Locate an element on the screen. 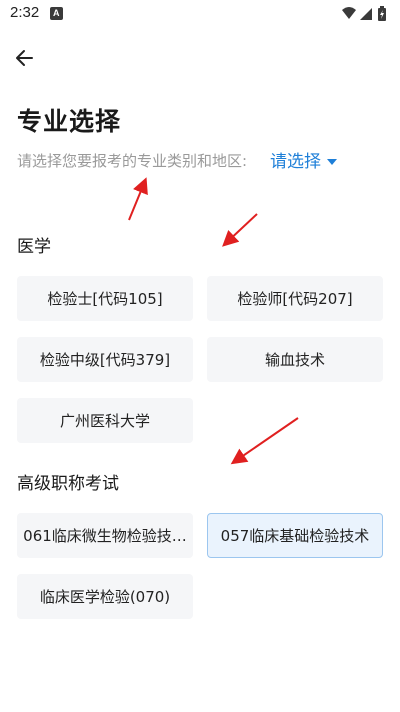 This screenshot has height=712, width=400. option-jianyan-zhongji: 检验中级[代码379] is located at coordinates (105, 359).